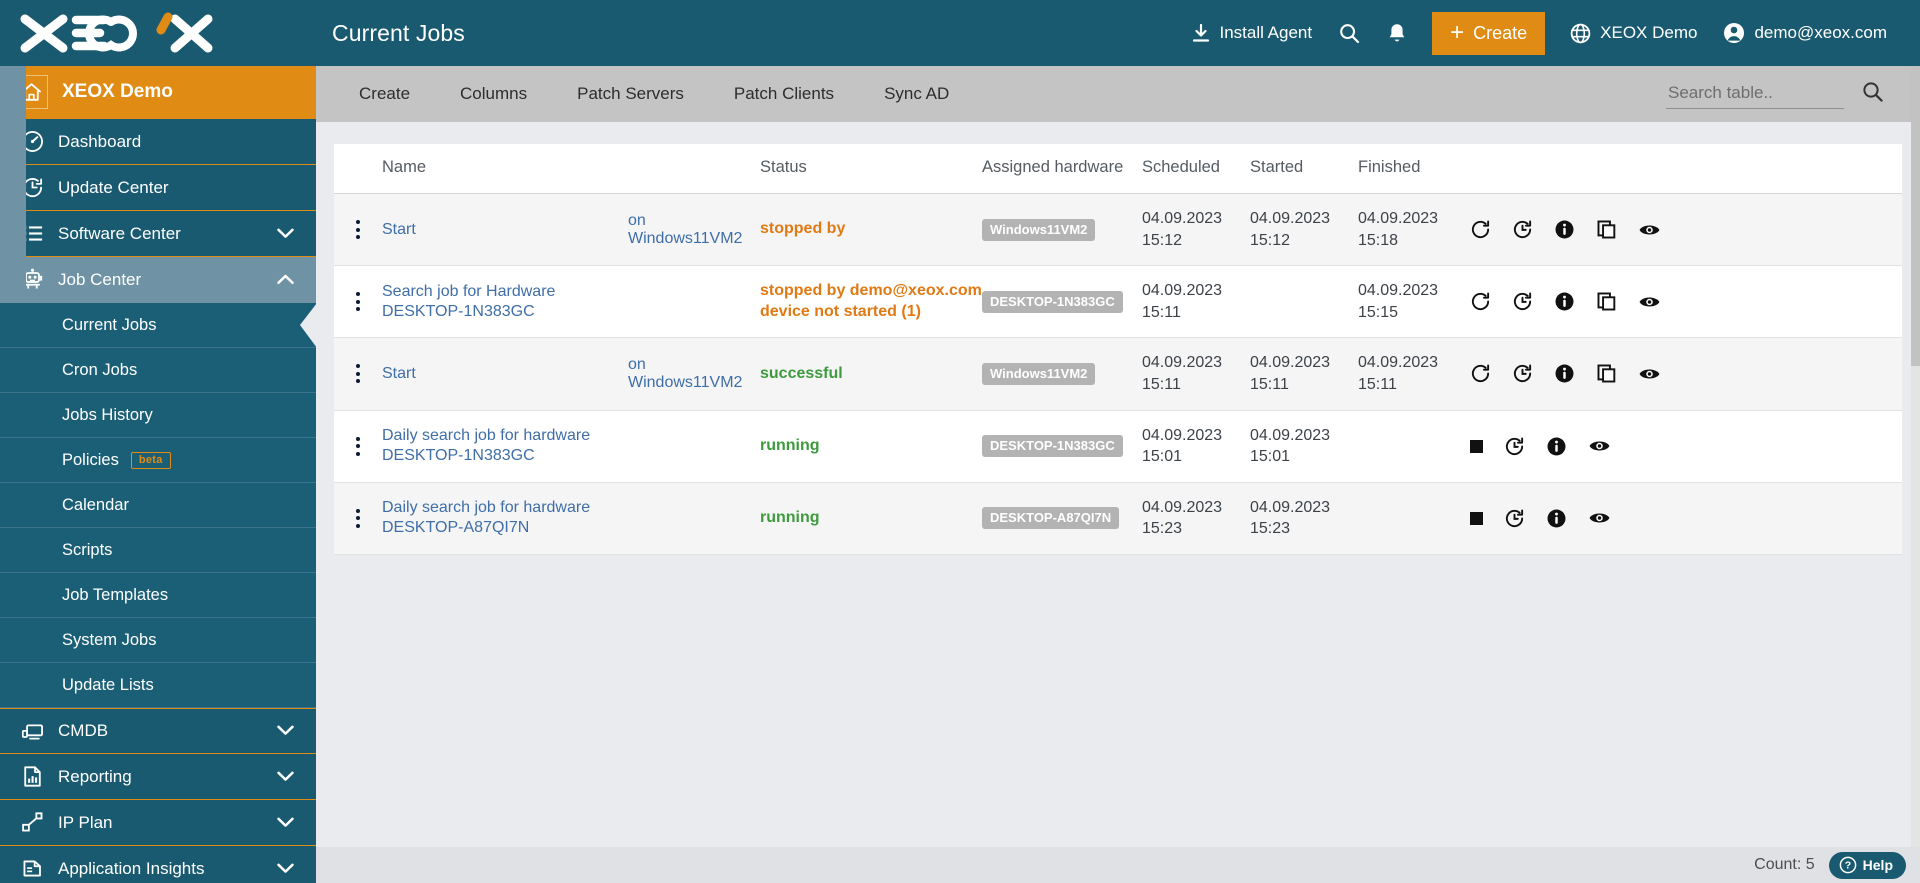 The image size is (1920, 883). What do you see at coordinates (285, 280) in the screenshot?
I see `chevron-up-icon` at bounding box center [285, 280].